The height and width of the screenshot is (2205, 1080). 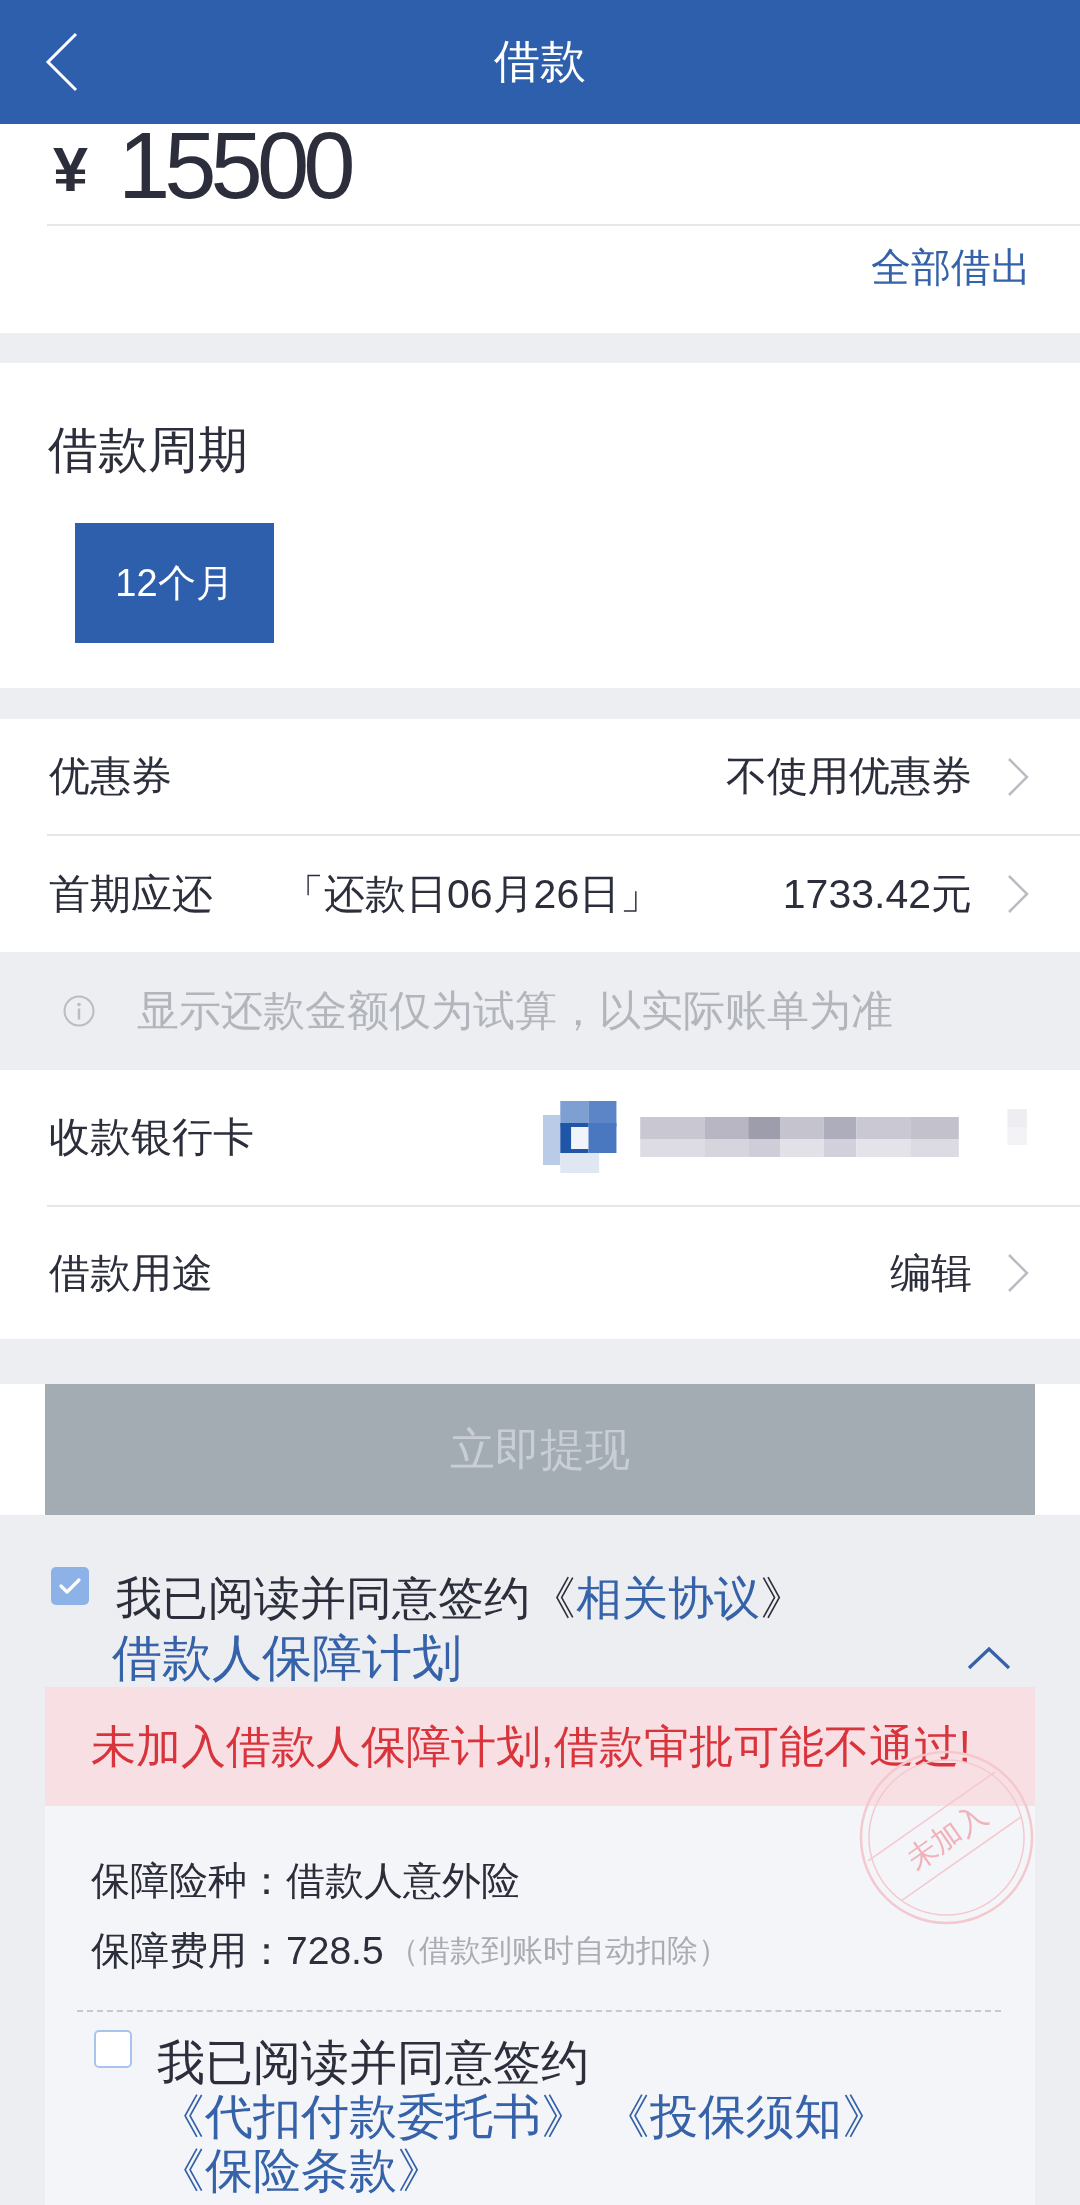 What do you see at coordinates (946, 1837) in the screenshot?
I see `stamp-text: 未加入` at bounding box center [946, 1837].